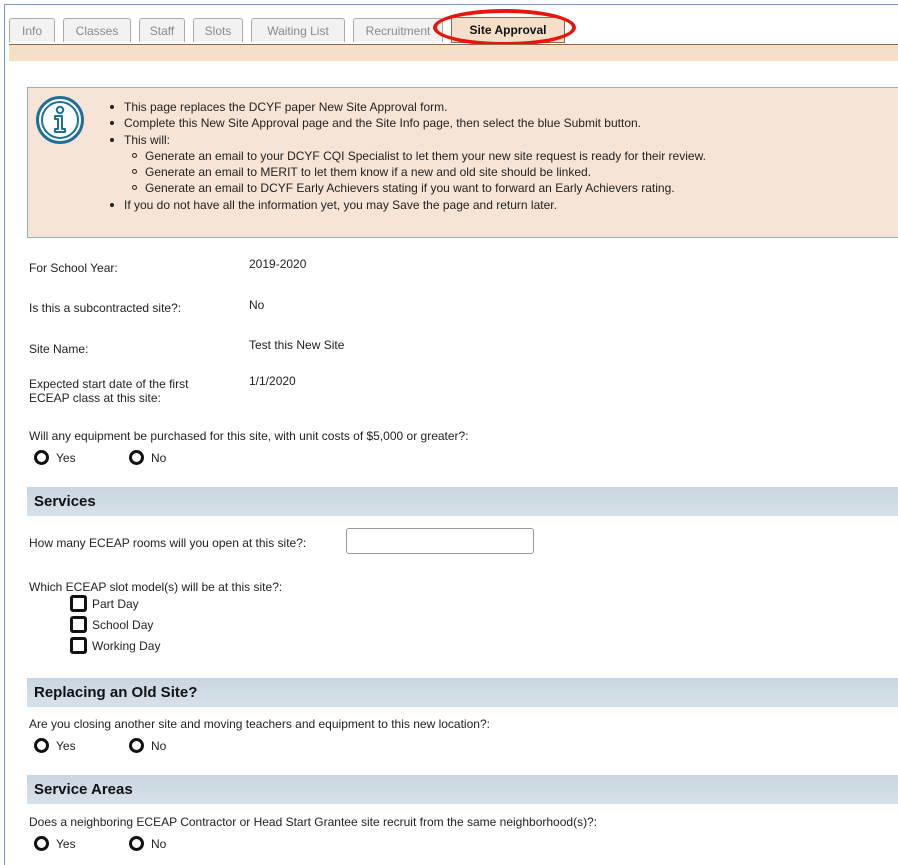  What do you see at coordinates (126, 645) in the screenshot?
I see `checkbox-label: Working Day` at bounding box center [126, 645].